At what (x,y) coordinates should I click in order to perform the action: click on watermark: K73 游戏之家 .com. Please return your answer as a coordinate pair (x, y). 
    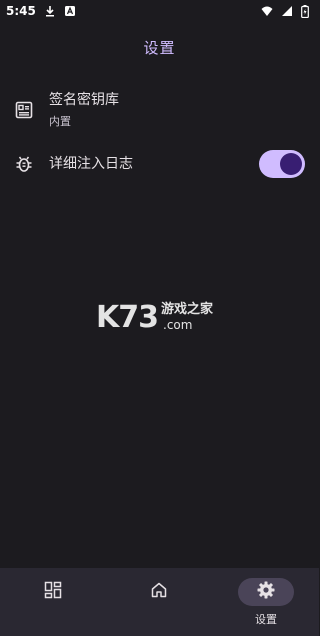
    Looking at the image, I should click on (161, 318).